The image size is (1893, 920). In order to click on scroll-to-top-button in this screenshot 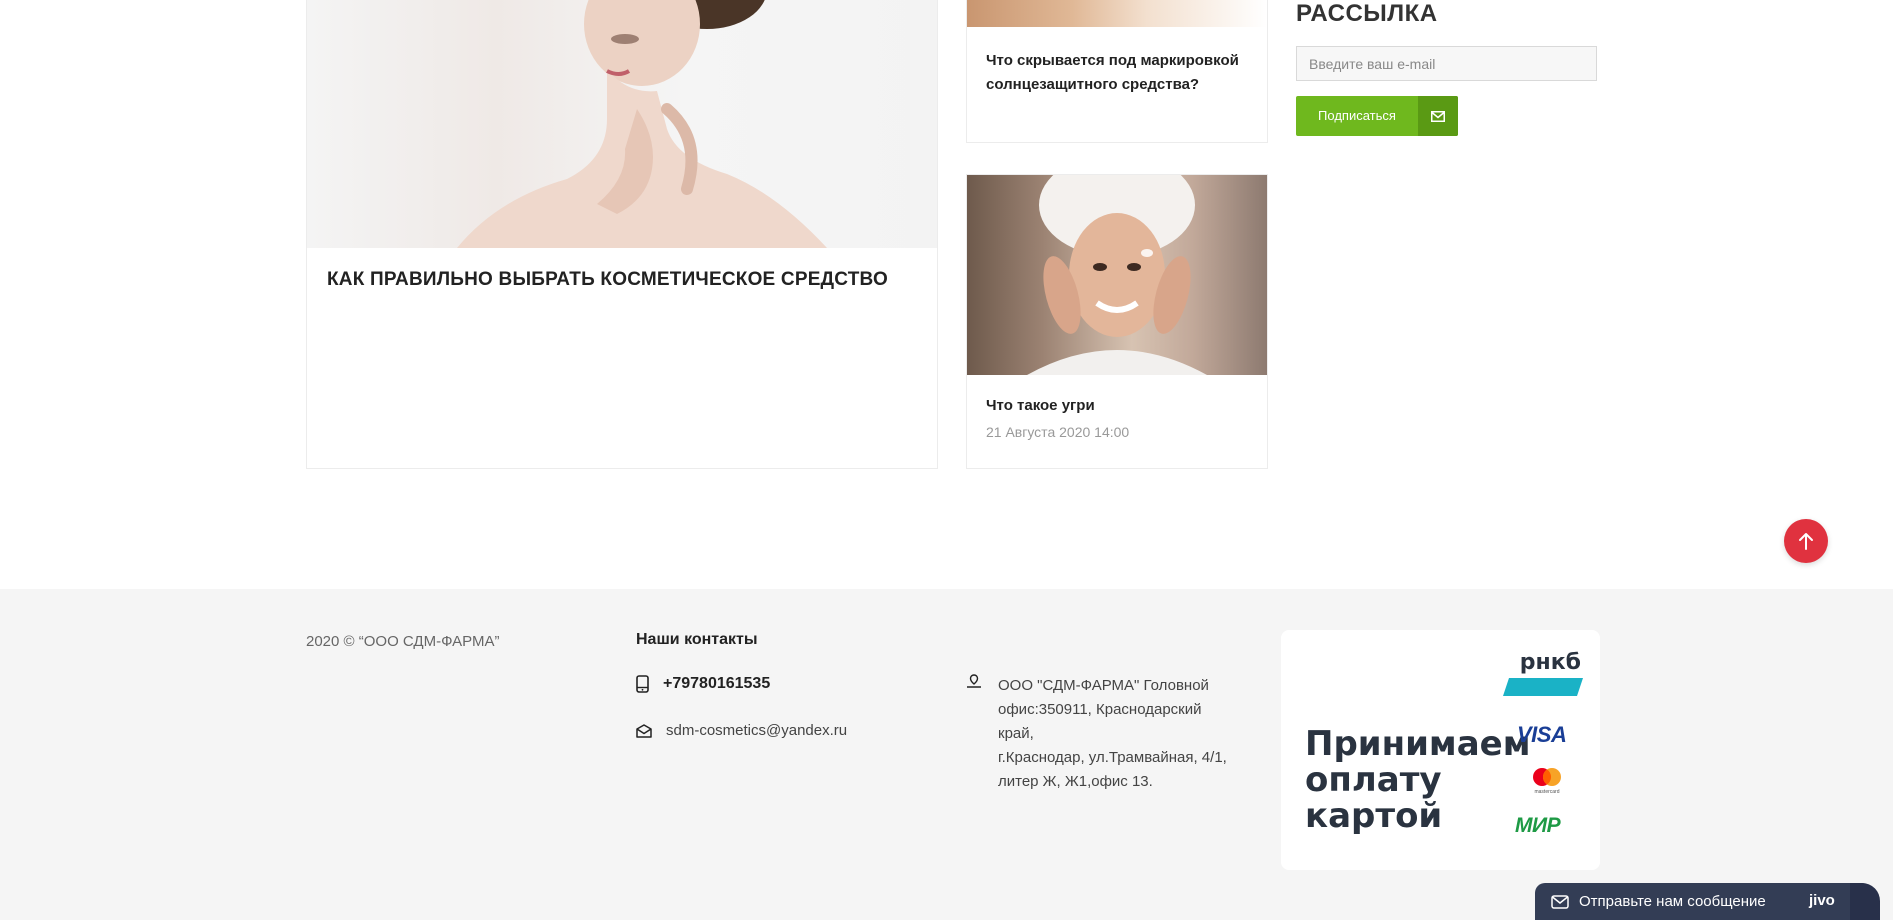, I will do `click(1806, 541)`.